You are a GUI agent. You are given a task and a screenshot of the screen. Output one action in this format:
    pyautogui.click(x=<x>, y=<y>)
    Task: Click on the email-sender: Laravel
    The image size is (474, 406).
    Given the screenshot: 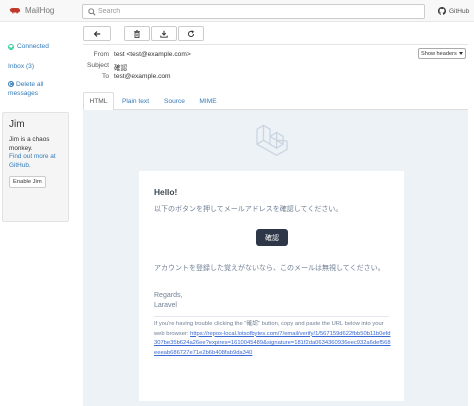 What is the action you would take?
    pyautogui.click(x=165, y=305)
    